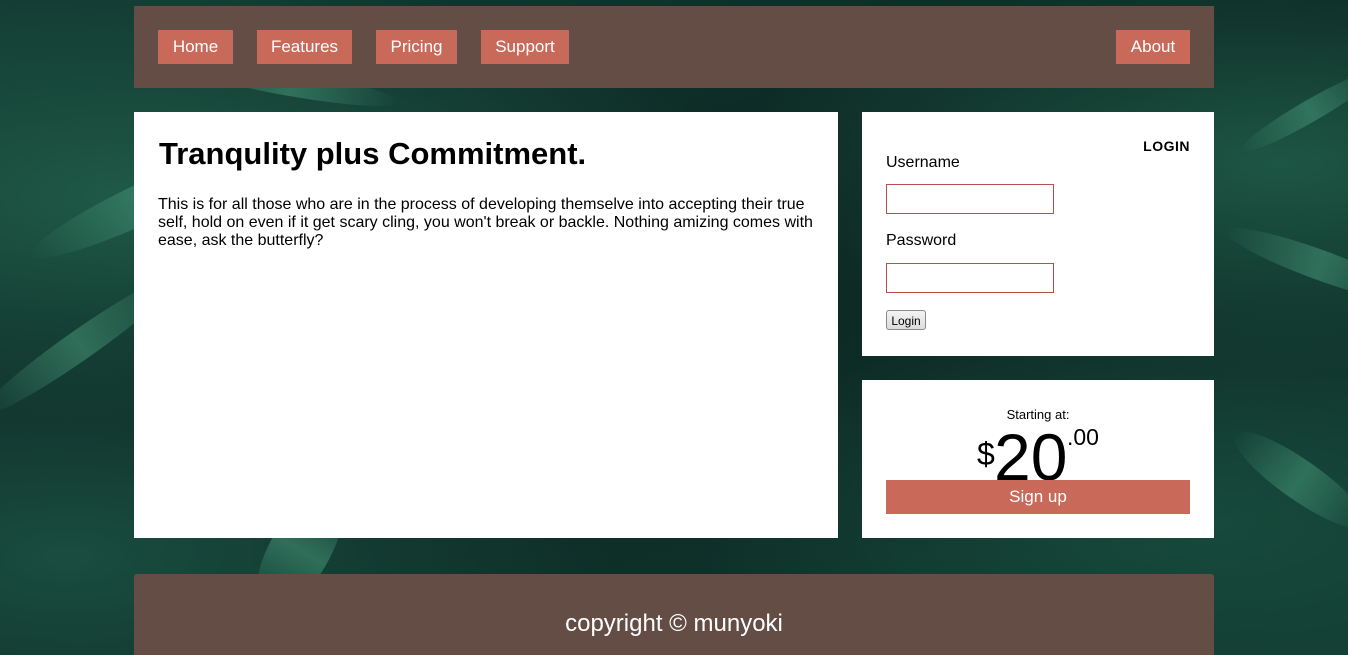 This screenshot has height=655, width=1348. Describe the element at coordinates (1153, 47) in the screenshot. I see `nav-about-button: About` at that location.